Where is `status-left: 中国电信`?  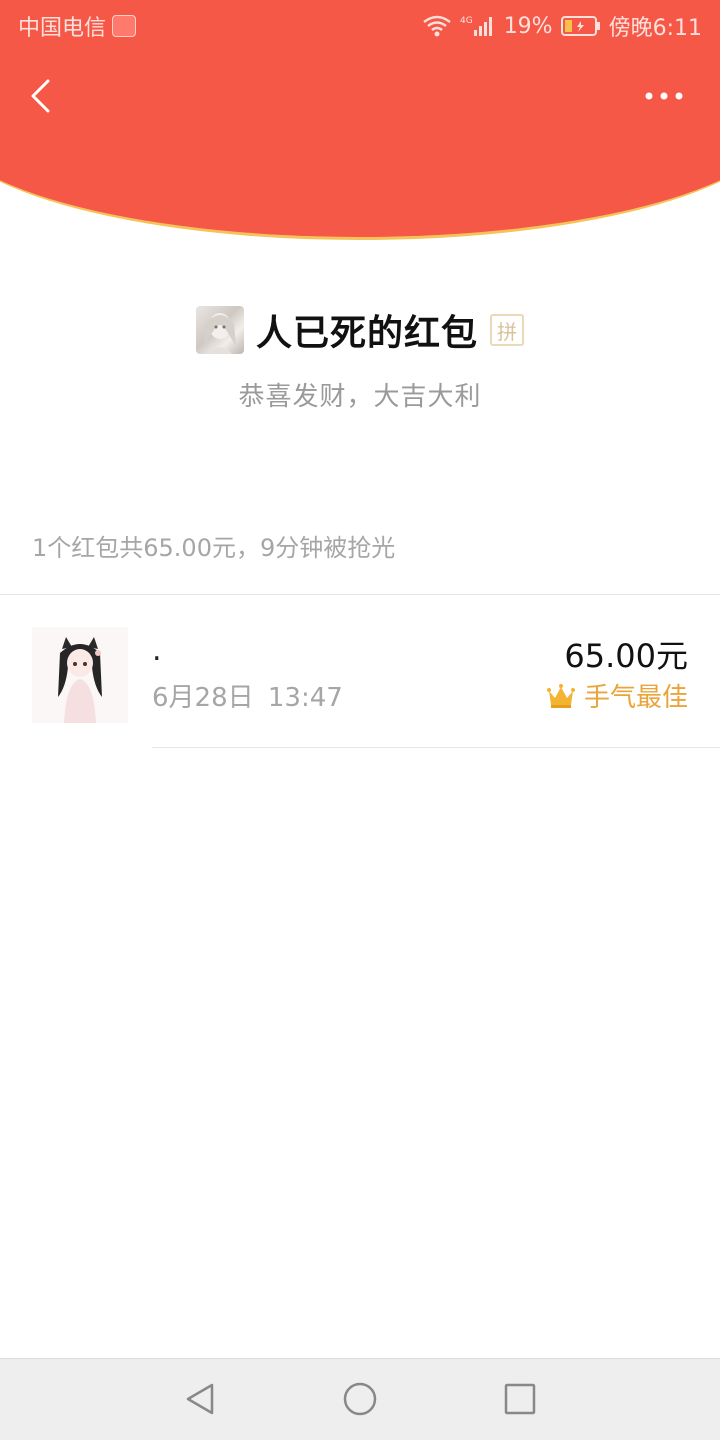 status-left: 中国电信 is located at coordinates (77, 26).